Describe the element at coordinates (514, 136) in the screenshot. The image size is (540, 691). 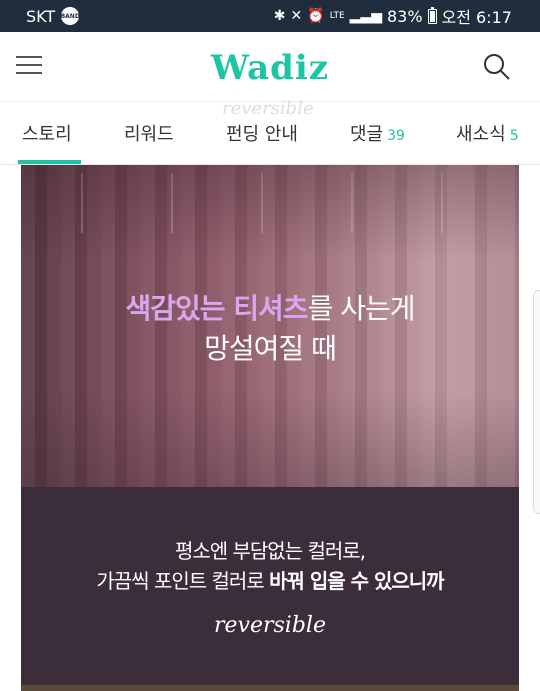
I see `news-count: 5` at that location.